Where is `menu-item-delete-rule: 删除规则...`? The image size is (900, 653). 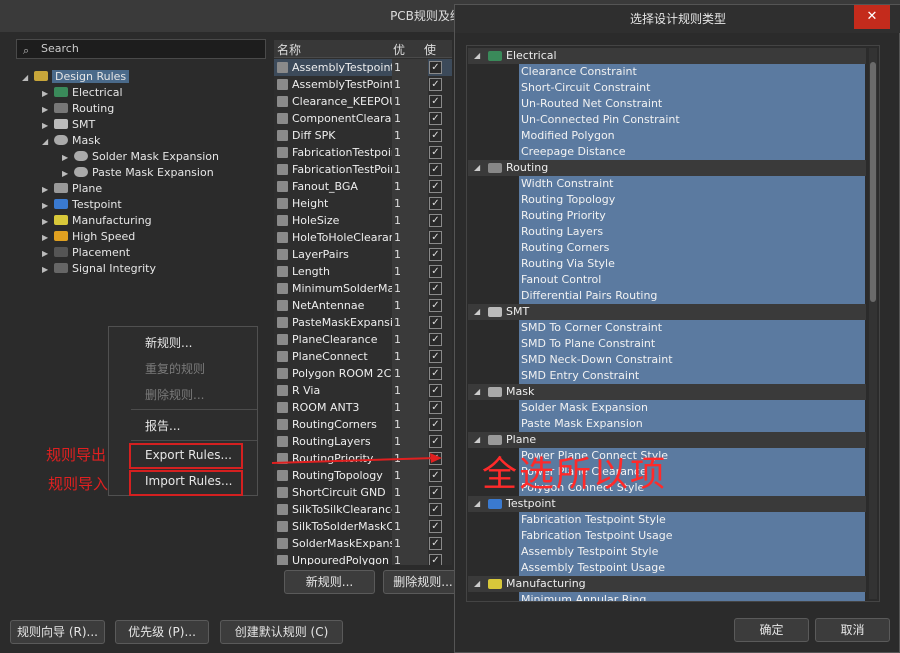
menu-item-delete-rule: 删除规则... is located at coordinates (174, 394).